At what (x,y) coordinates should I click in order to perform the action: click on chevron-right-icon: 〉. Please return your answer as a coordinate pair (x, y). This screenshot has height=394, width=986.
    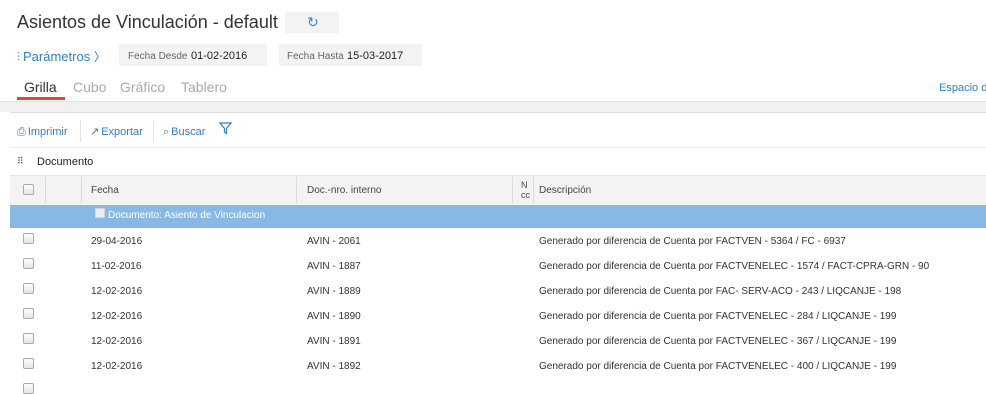
    Looking at the image, I should click on (99, 57).